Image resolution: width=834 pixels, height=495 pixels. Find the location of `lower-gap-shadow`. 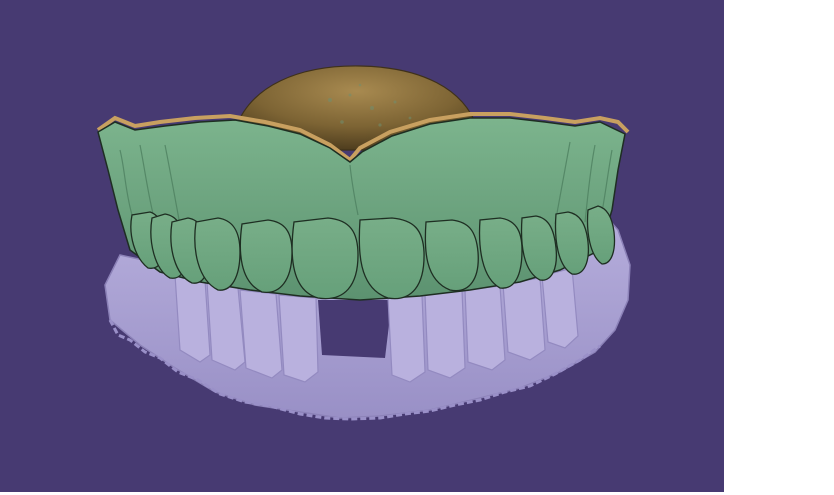

lower-gap-shadow is located at coordinates (355, 329).